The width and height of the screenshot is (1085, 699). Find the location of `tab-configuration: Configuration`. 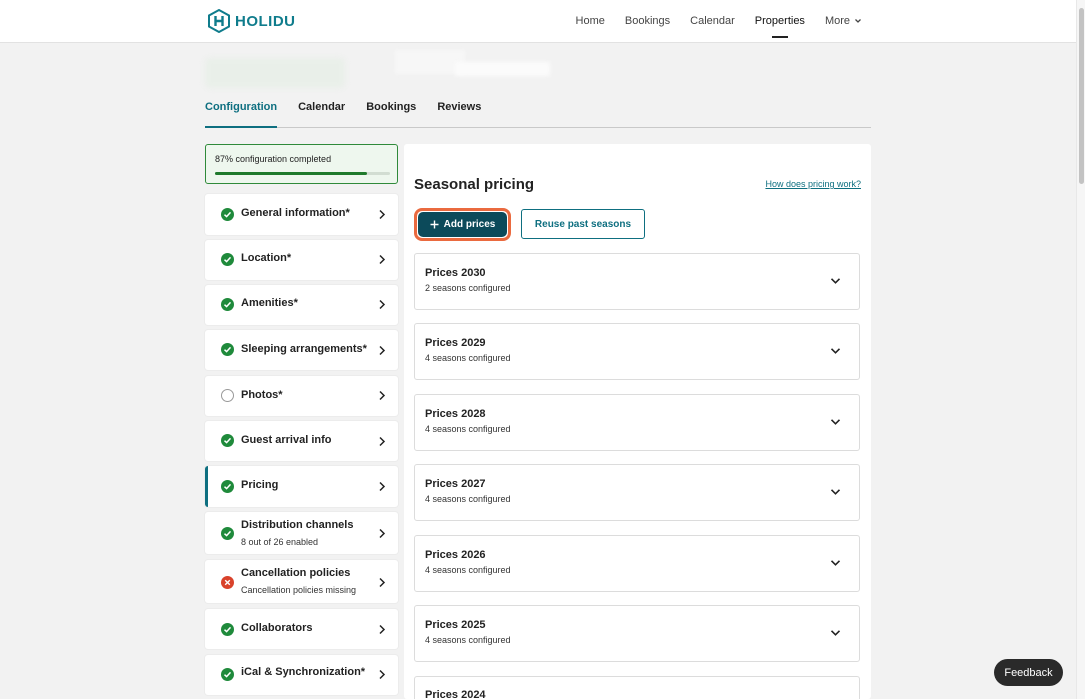

tab-configuration: Configuration is located at coordinates (241, 112).